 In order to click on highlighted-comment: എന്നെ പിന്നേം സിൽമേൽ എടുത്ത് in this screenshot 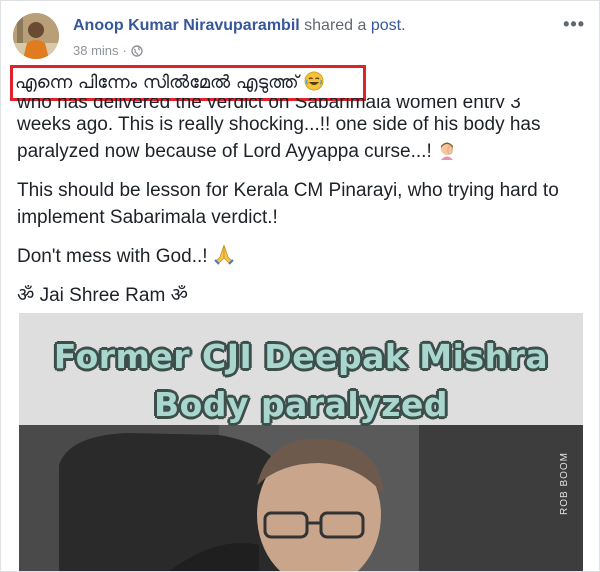, I will do `click(169, 82)`.